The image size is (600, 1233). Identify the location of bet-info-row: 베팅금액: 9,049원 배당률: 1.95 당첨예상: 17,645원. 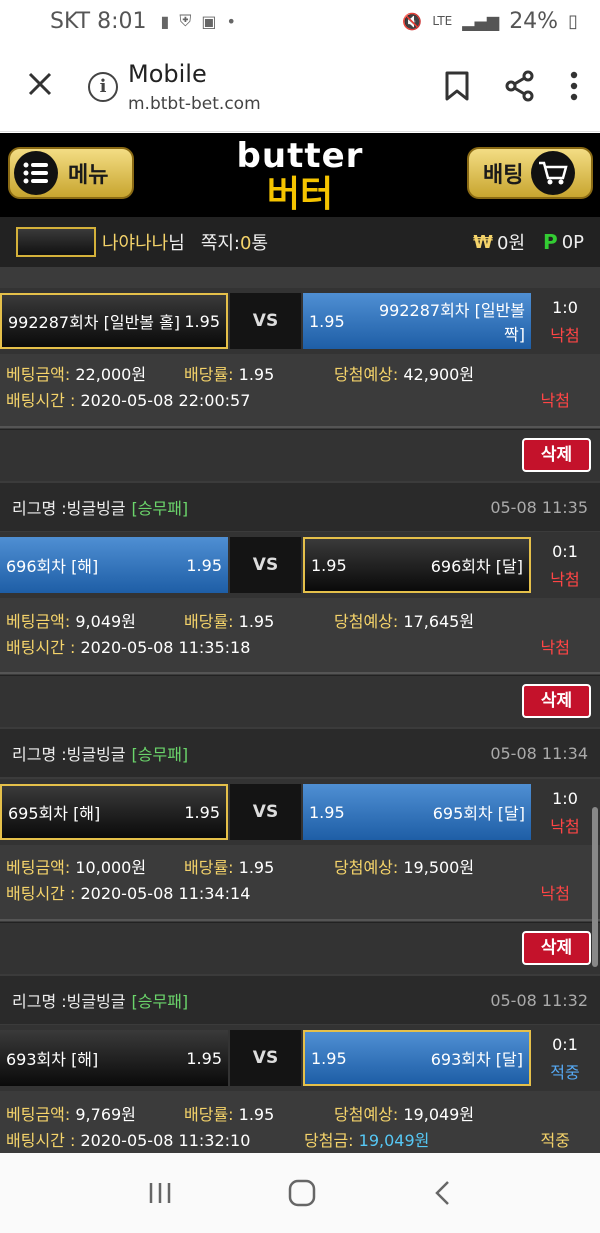
(300, 621).